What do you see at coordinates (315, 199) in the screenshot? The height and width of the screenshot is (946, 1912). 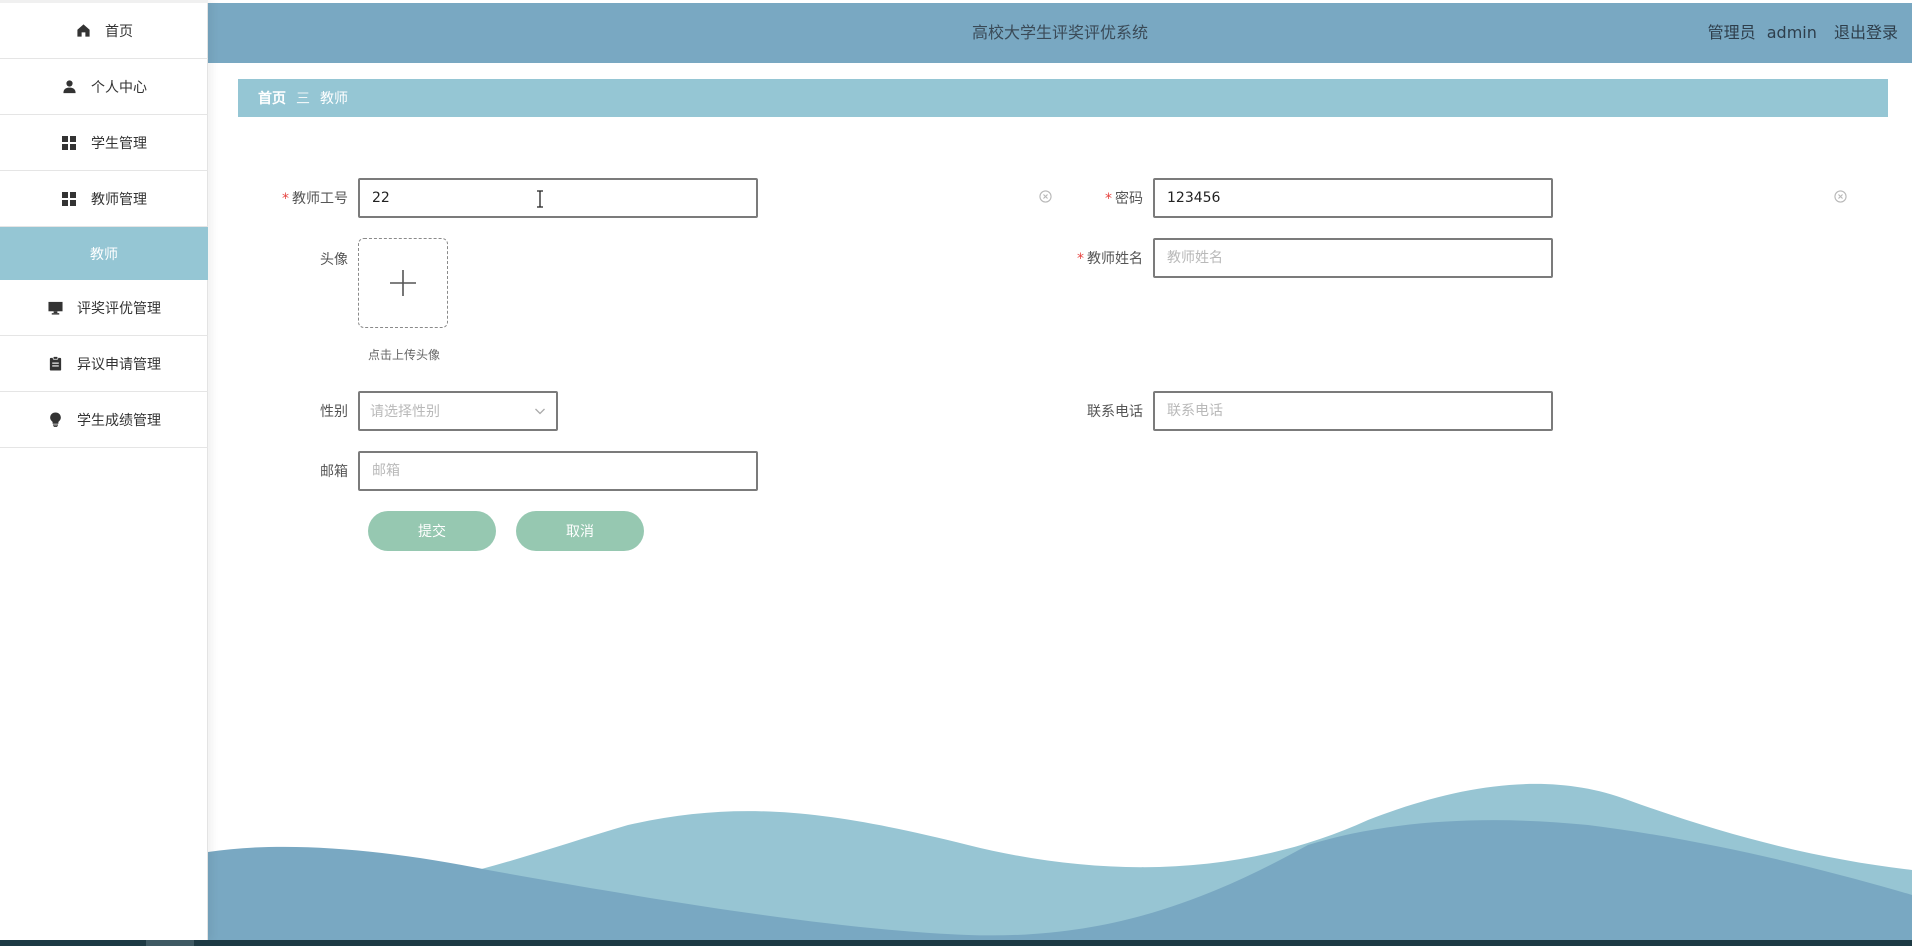 I see `teacher-id-label: * 教师工号` at bounding box center [315, 199].